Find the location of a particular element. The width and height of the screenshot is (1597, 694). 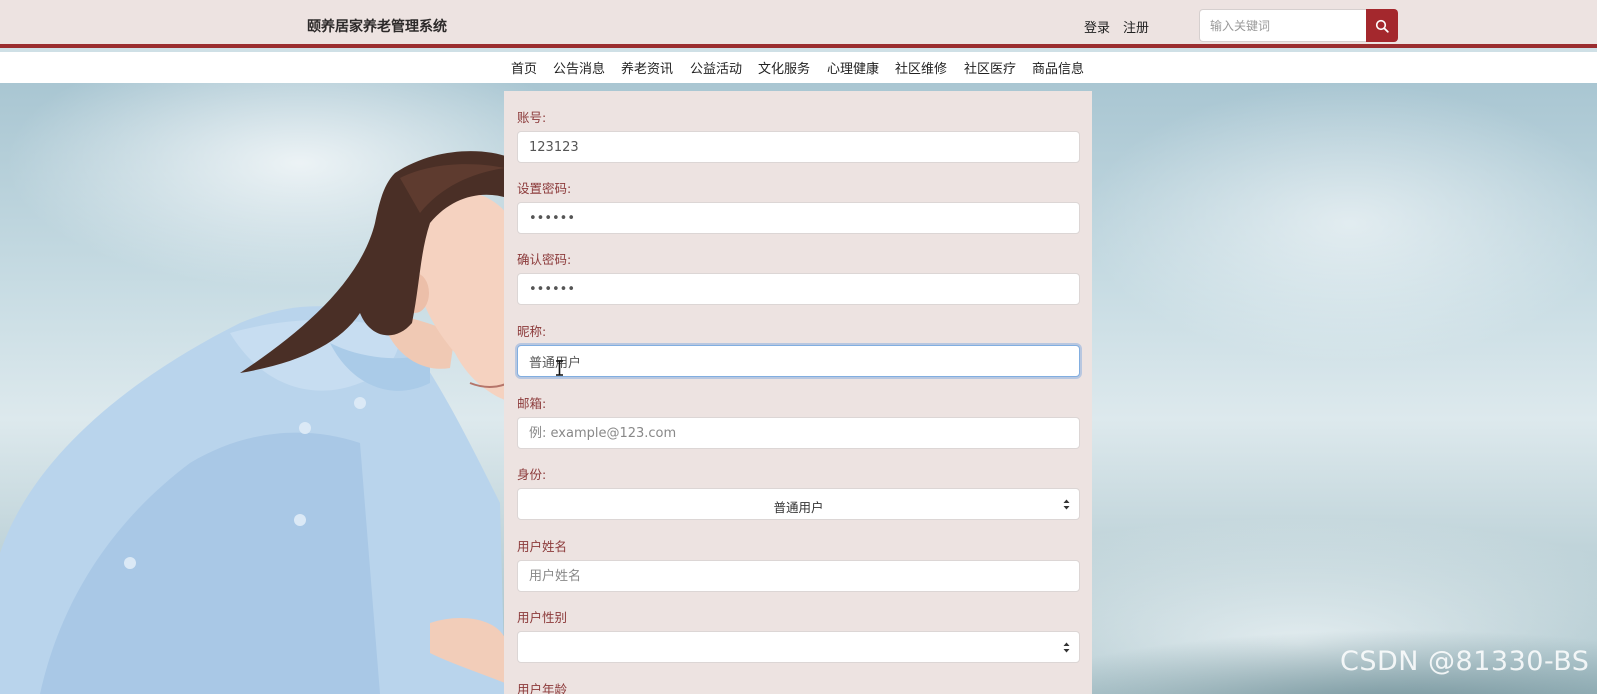

password-input is located at coordinates (798, 218).